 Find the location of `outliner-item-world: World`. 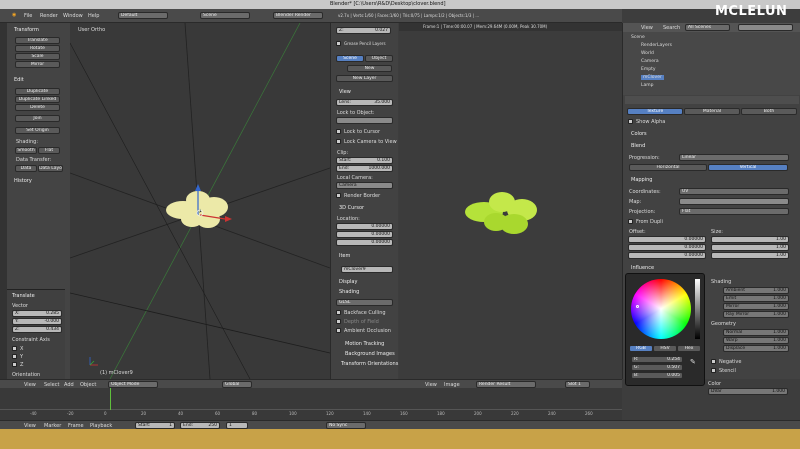

outliner-item-world: World is located at coordinates (647, 53).